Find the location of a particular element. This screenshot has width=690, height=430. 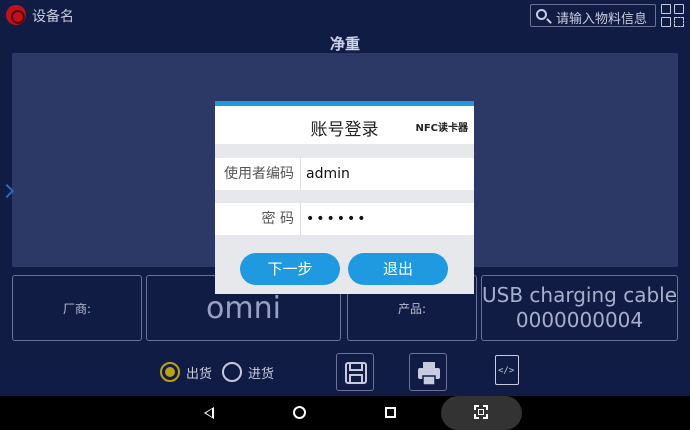

device-name: 设备名 is located at coordinates (53, 17).